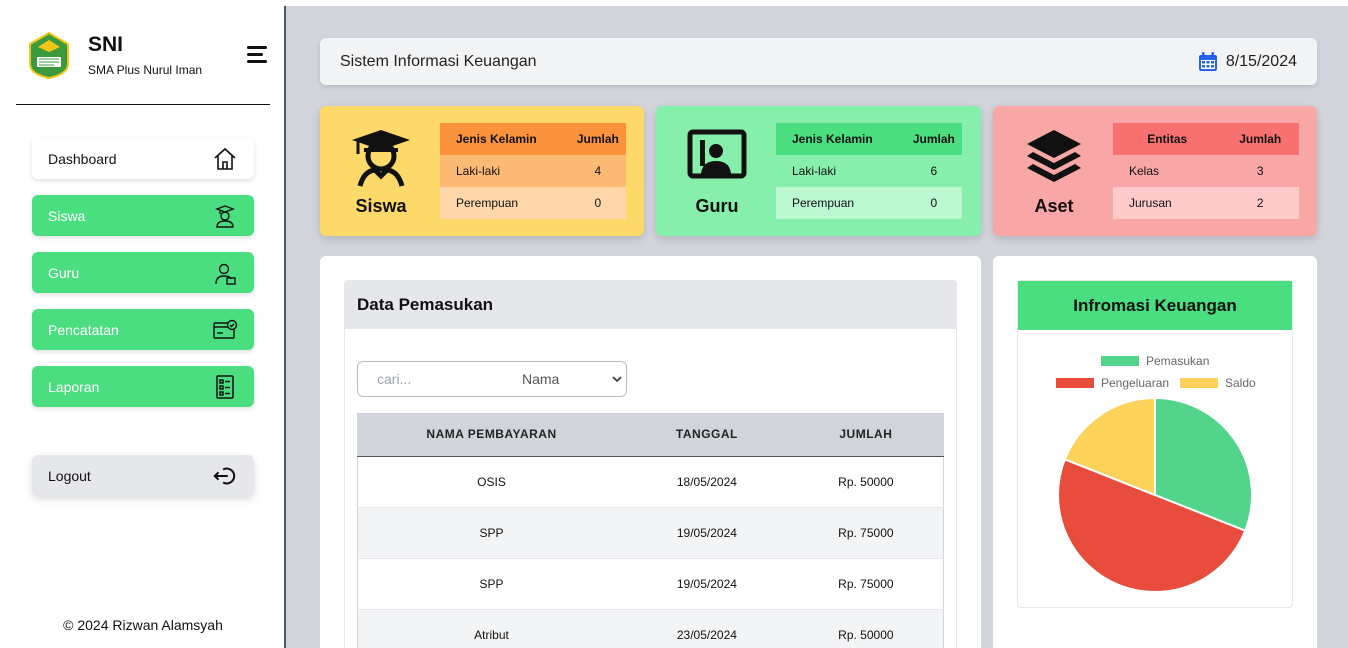  I want to click on panel-title: Data Pemasukan, so click(650, 304).